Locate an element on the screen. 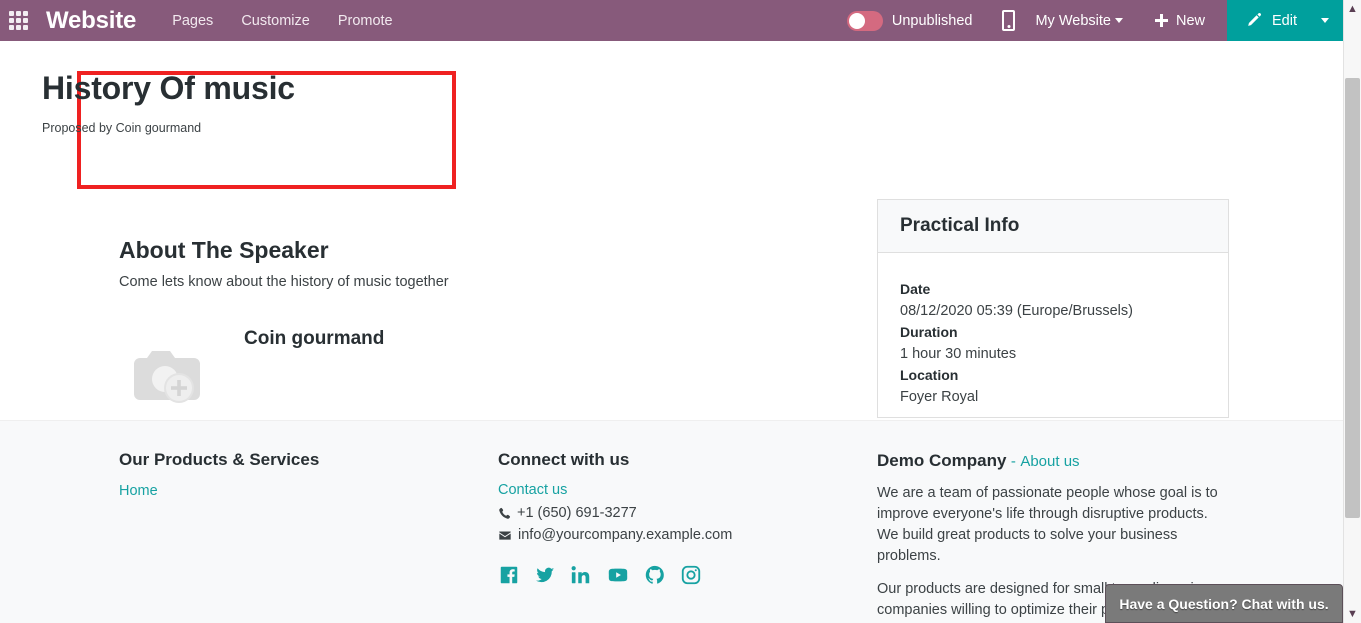 The height and width of the screenshot is (623, 1361). page-title: History Of music is located at coordinates (168, 88).